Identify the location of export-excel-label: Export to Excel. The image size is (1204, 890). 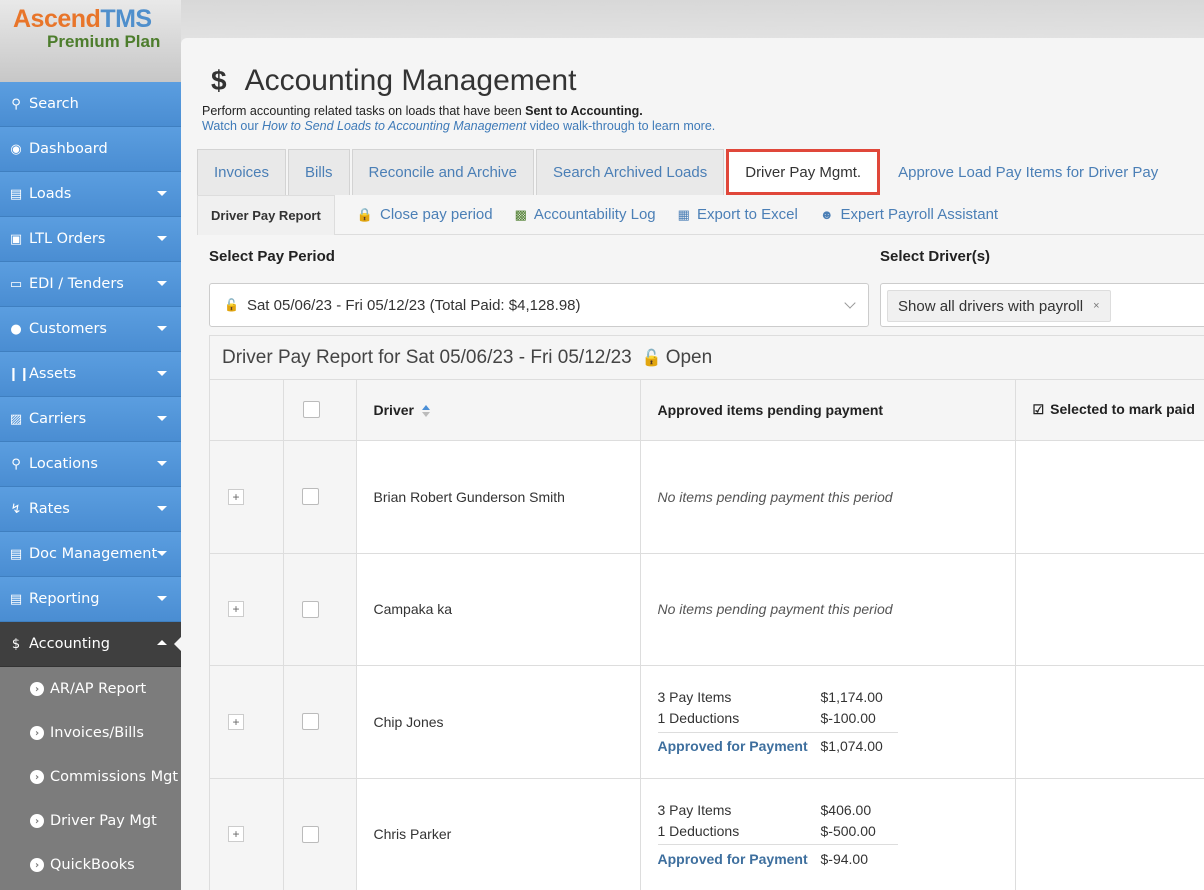
(747, 214).